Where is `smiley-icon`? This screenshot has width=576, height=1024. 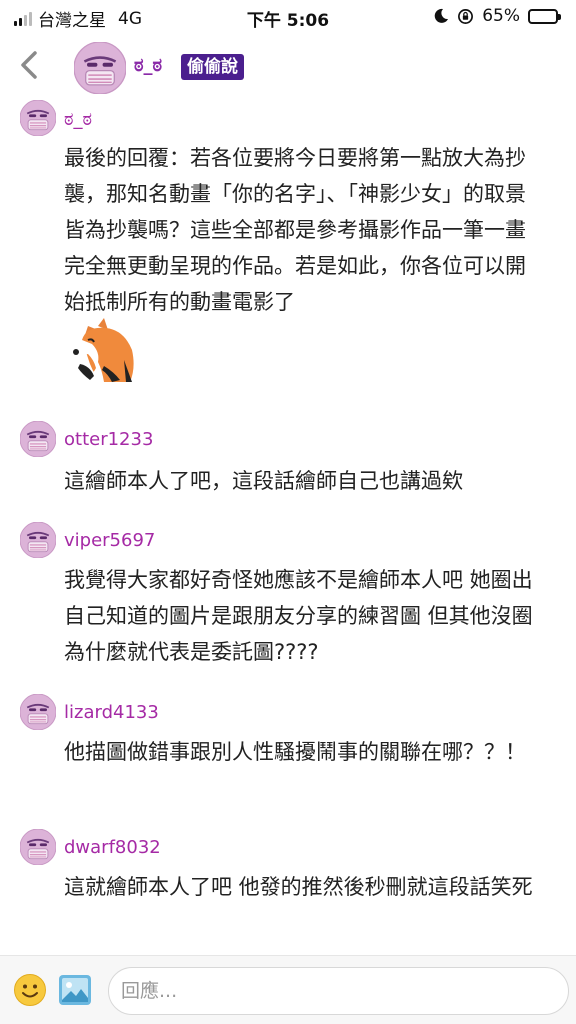
smiley-icon is located at coordinates (30, 990).